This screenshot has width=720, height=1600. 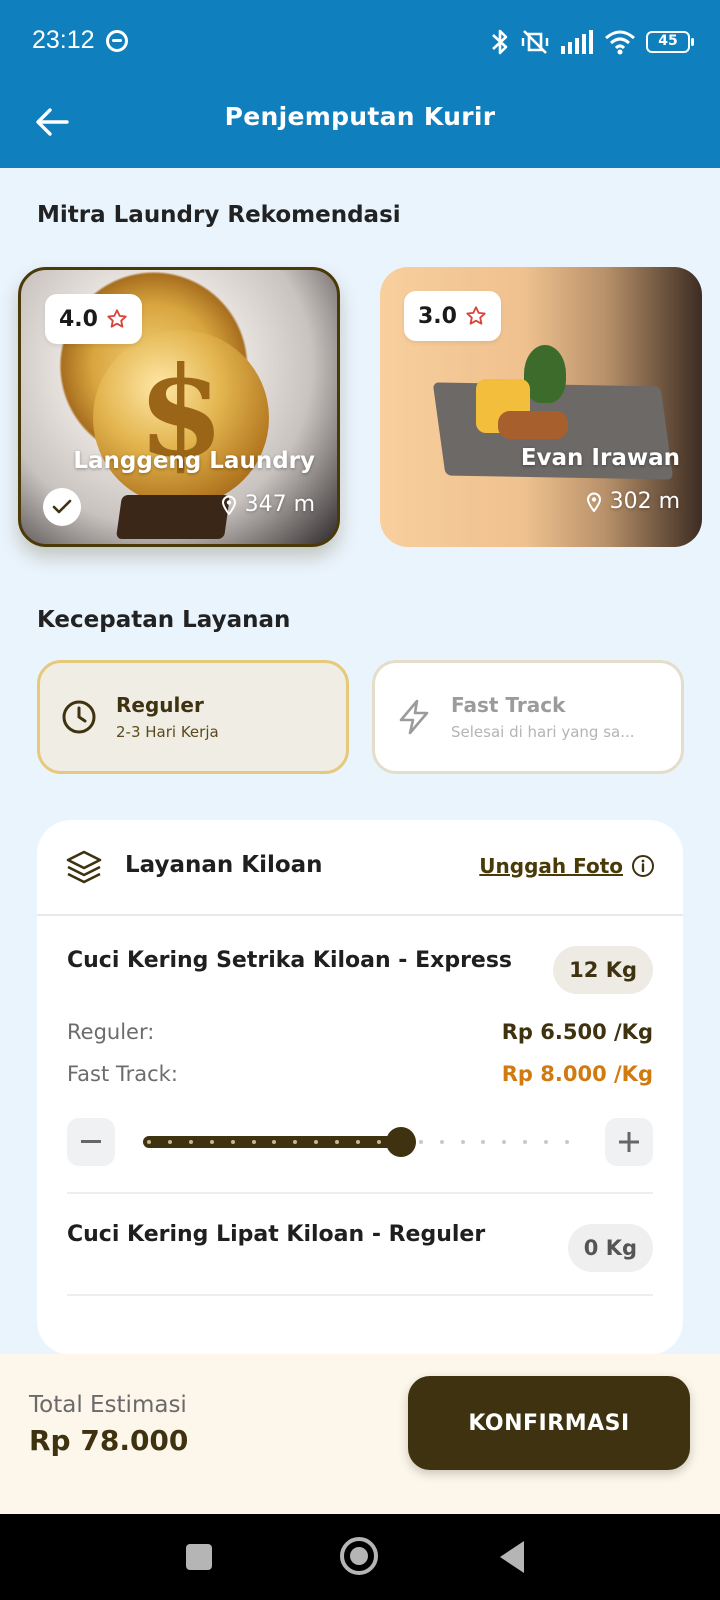 What do you see at coordinates (600, 458) in the screenshot?
I see `partner-name: Evan Irawan` at bounding box center [600, 458].